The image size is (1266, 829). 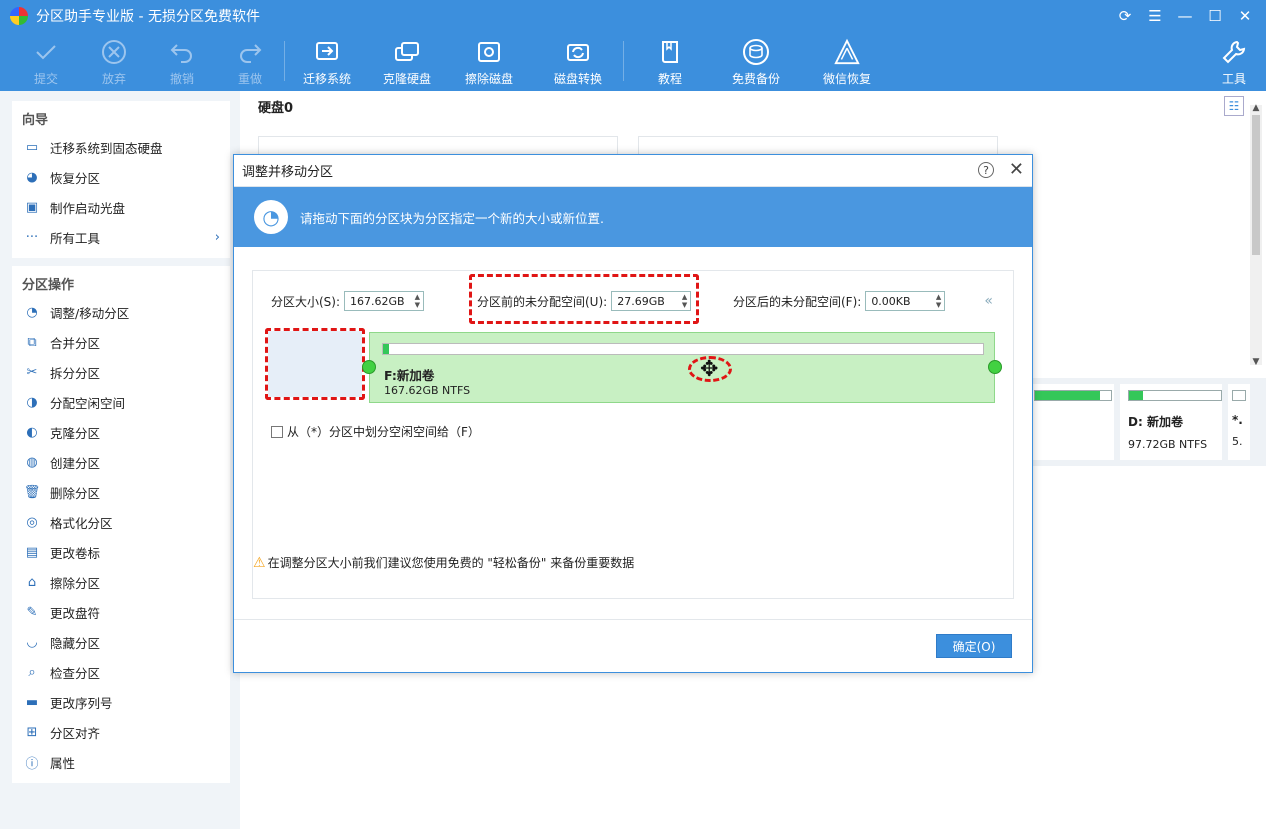 What do you see at coordinates (1256, 185) in the screenshot?
I see `scrollbar-thumb` at bounding box center [1256, 185].